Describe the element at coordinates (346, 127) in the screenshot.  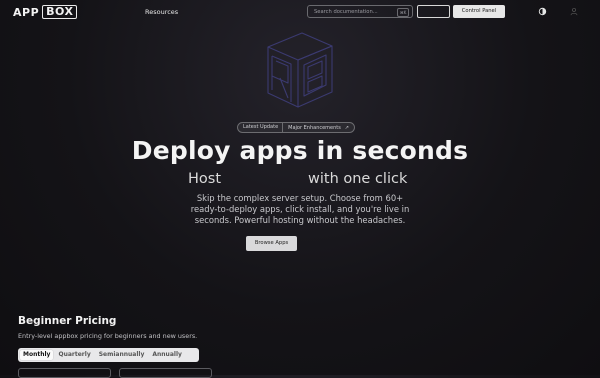
I see `external-link-icon: ↗` at that location.